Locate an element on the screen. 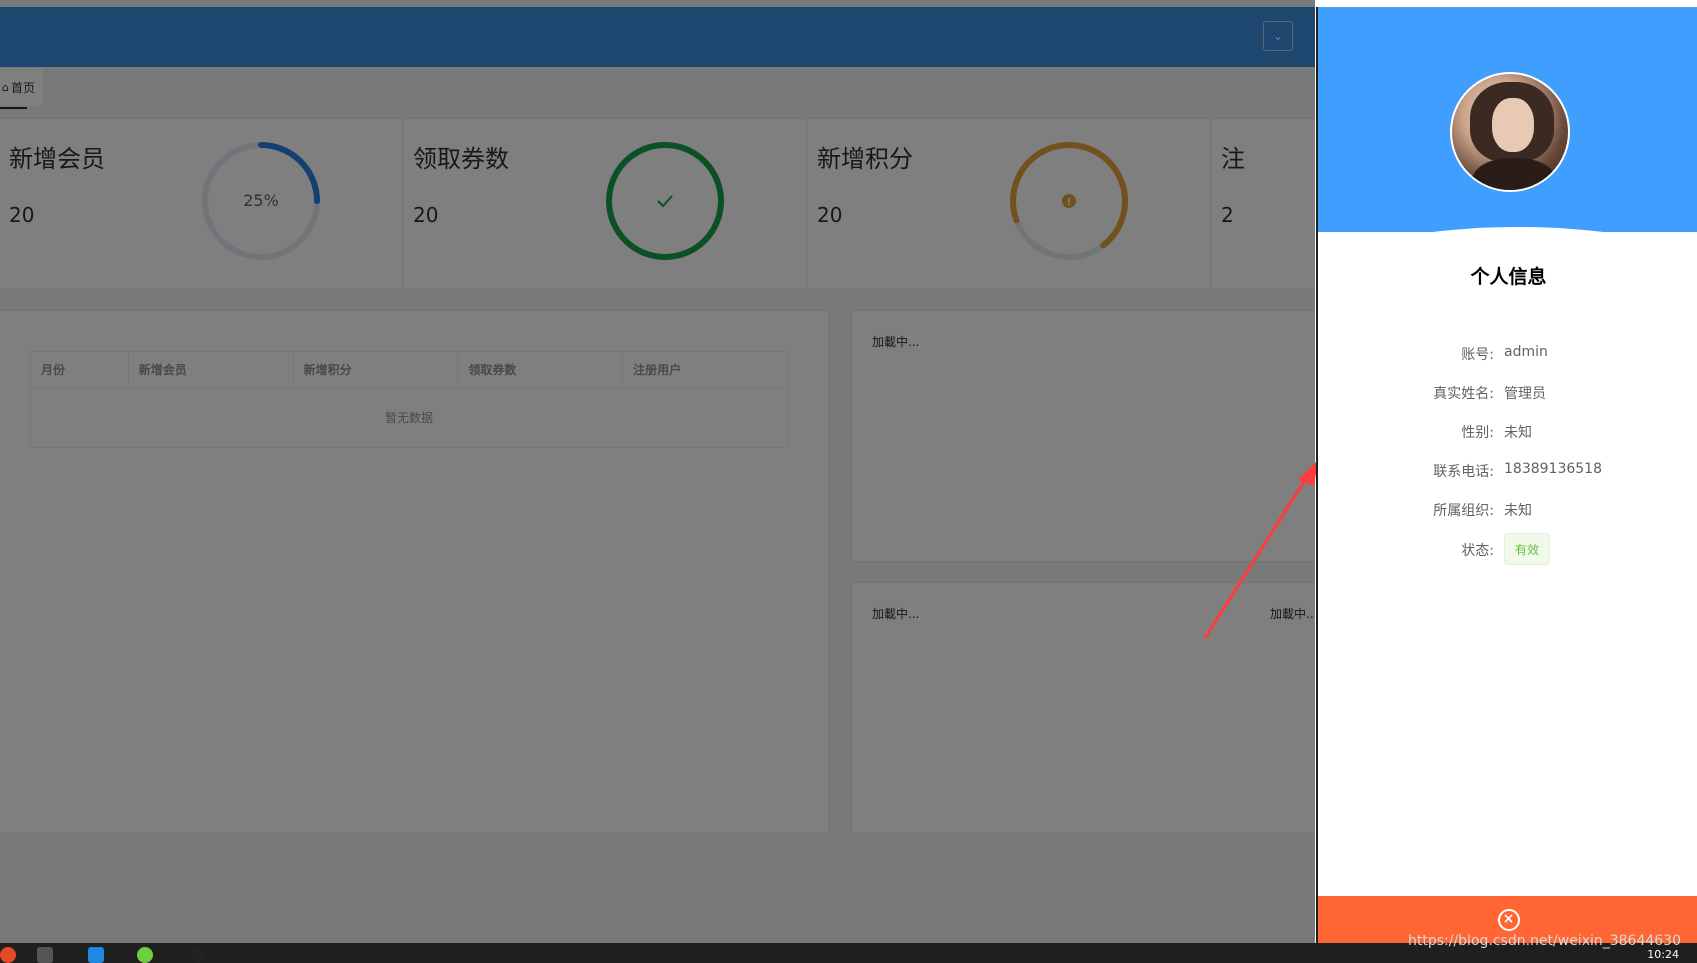 The height and width of the screenshot is (963, 1697). field-value: admin is located at coordinates (1526, 352).